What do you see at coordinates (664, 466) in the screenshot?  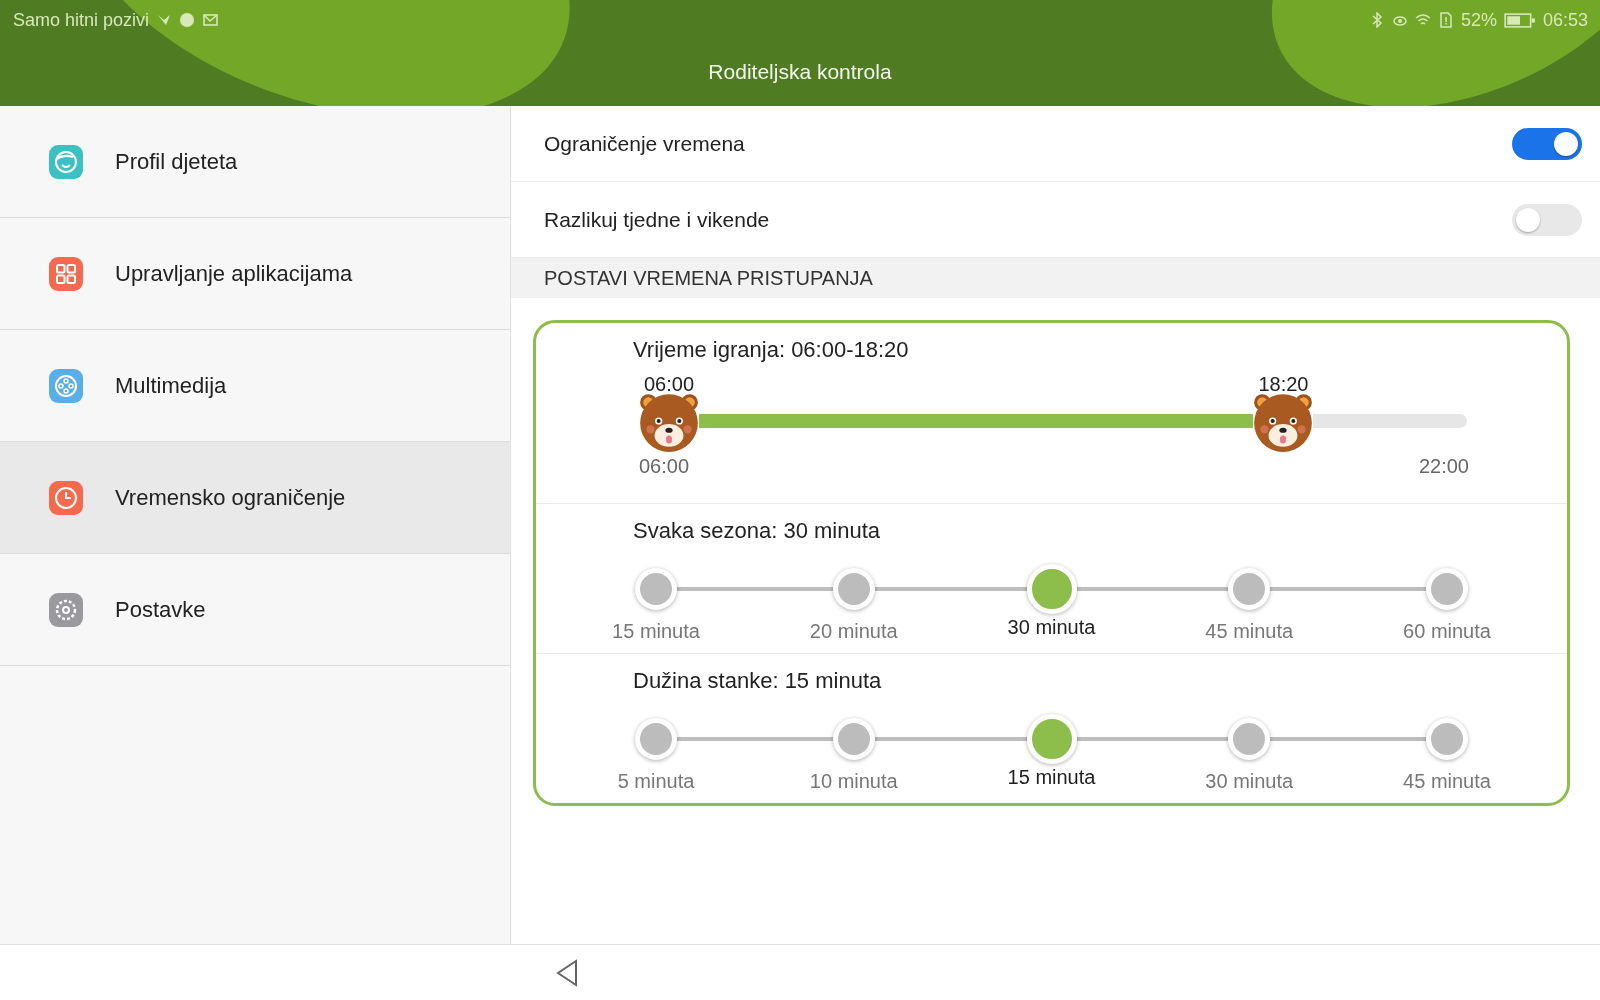 I see `range-min-label: 06:00` at bounding box center [664, 466].